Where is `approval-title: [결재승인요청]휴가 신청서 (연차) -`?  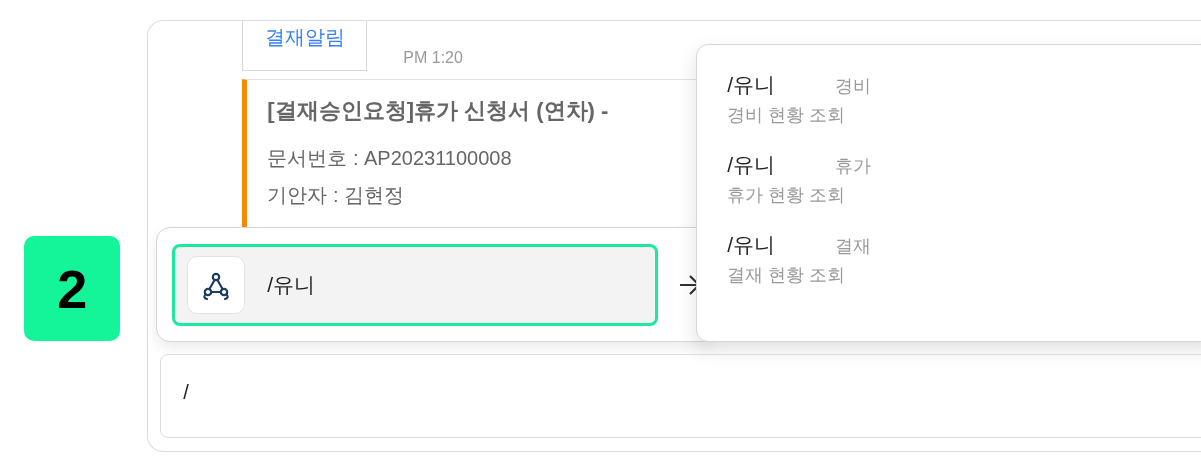 approval-title: [결재승인요청]휴가 신청서 (연차) - is located at coordinates (438, 111).